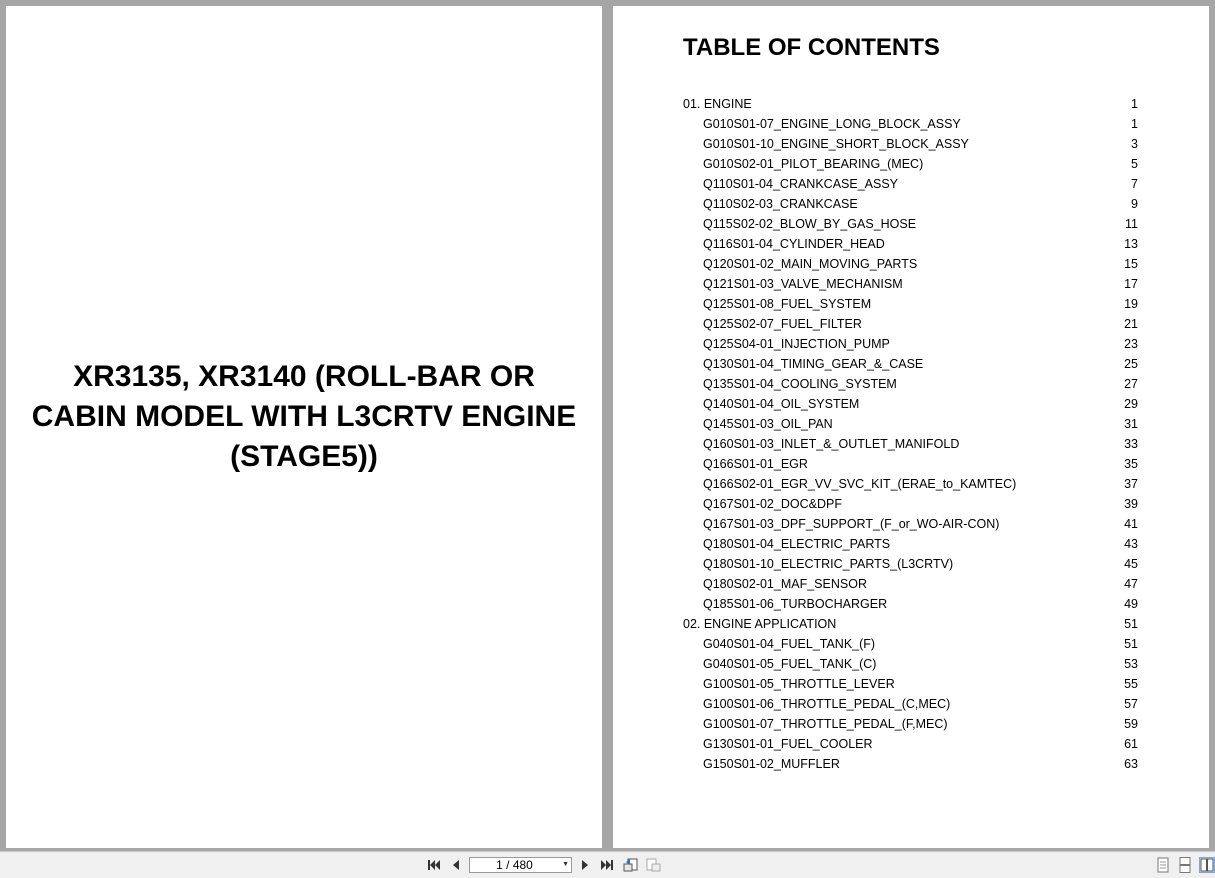 The width and height of the screenshot is (1215, 878). What do you see at coordinates (1131, 284) in the screenshot?
I see `toc-entry-page: 17` at bounding box center [1131, 284].